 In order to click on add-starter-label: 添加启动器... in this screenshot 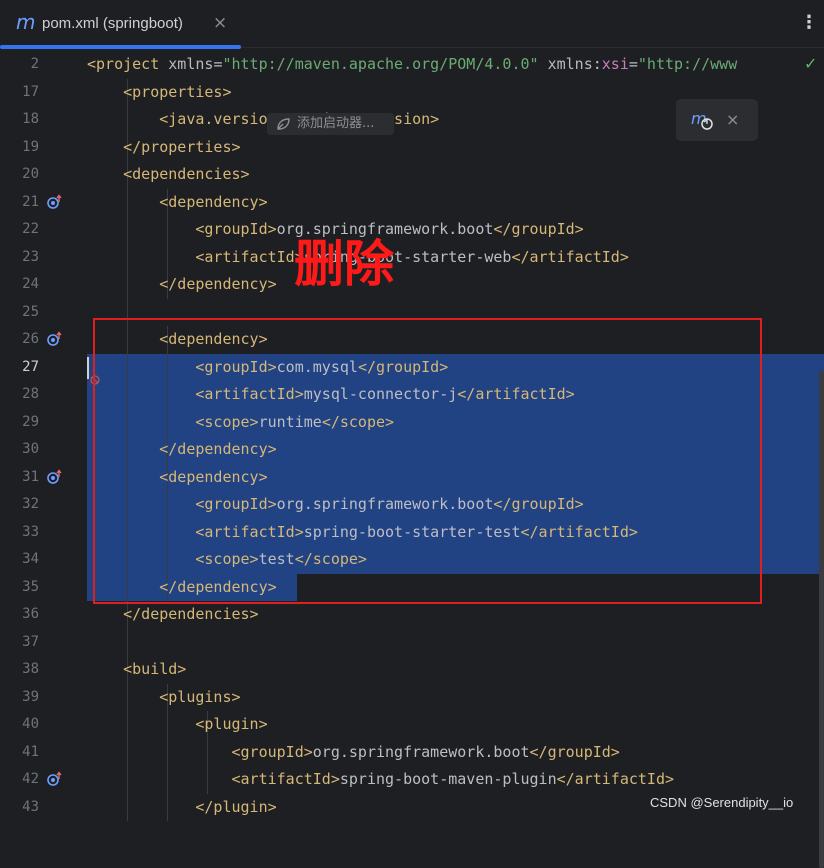, I will do `click(336, 123)`.